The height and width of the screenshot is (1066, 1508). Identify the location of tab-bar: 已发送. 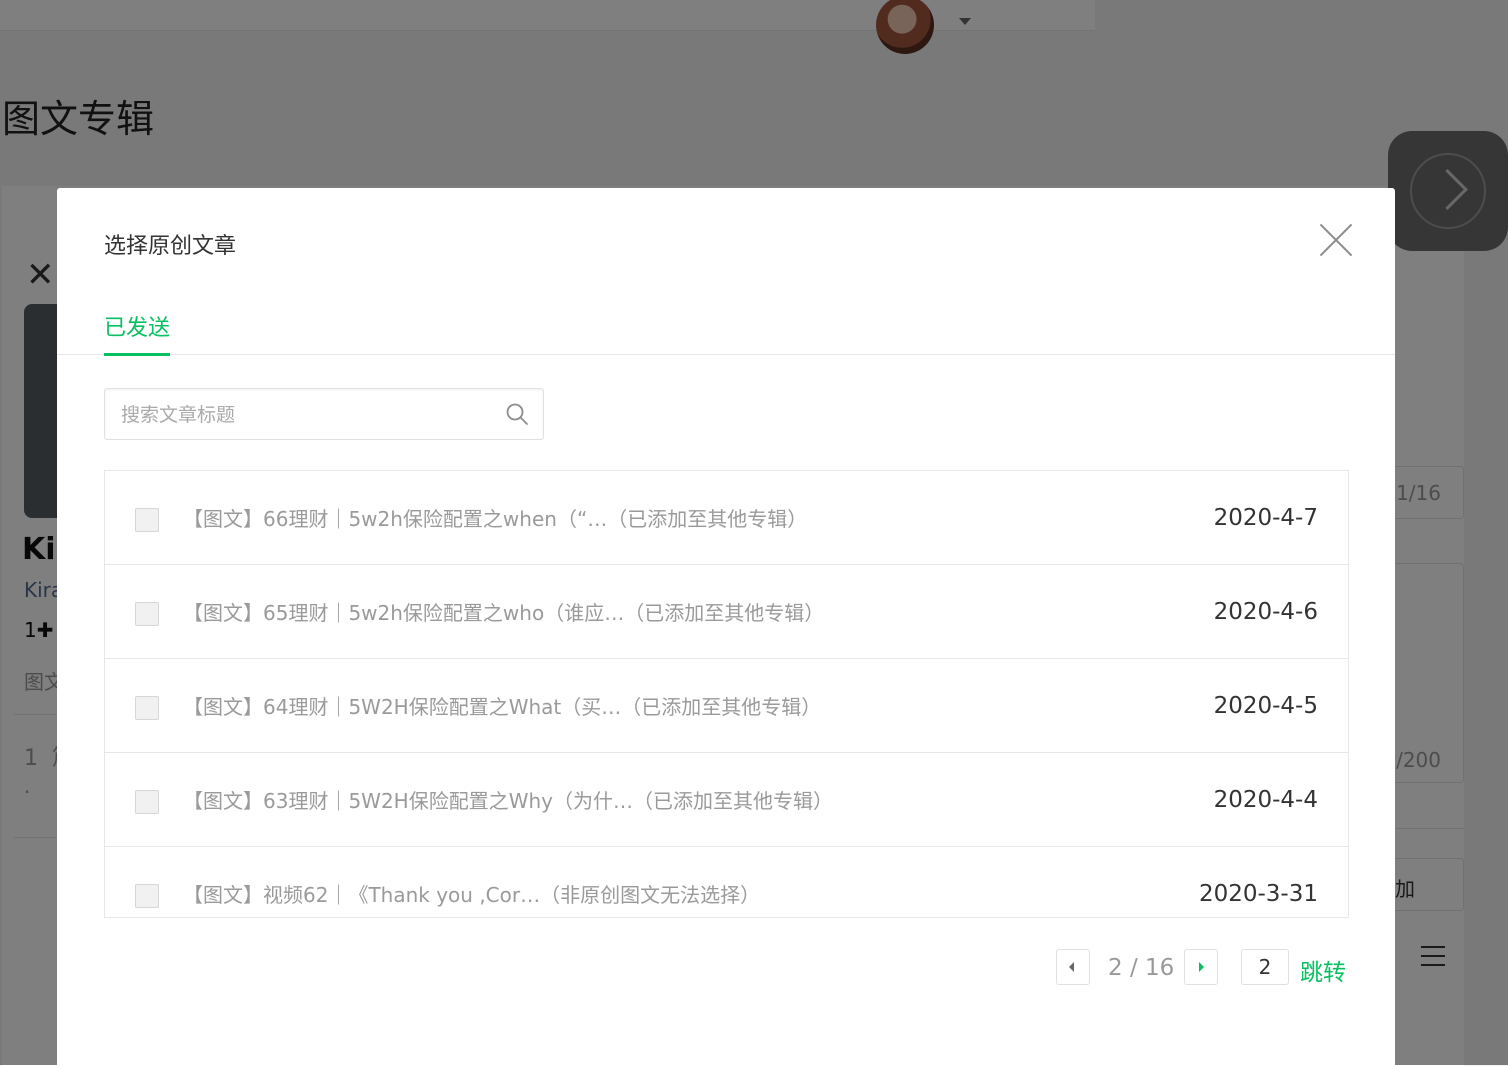
(726, 324).